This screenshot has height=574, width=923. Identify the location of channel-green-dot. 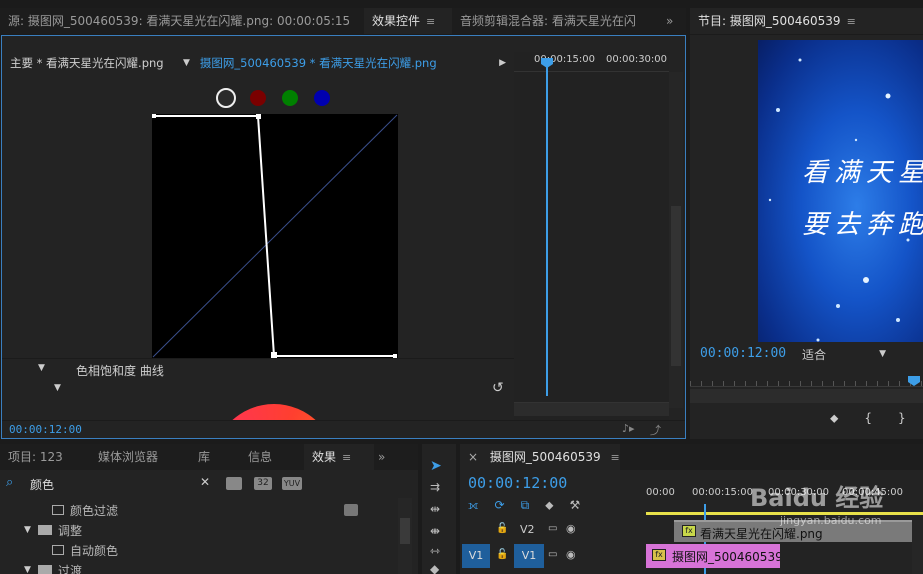
(290, 98).